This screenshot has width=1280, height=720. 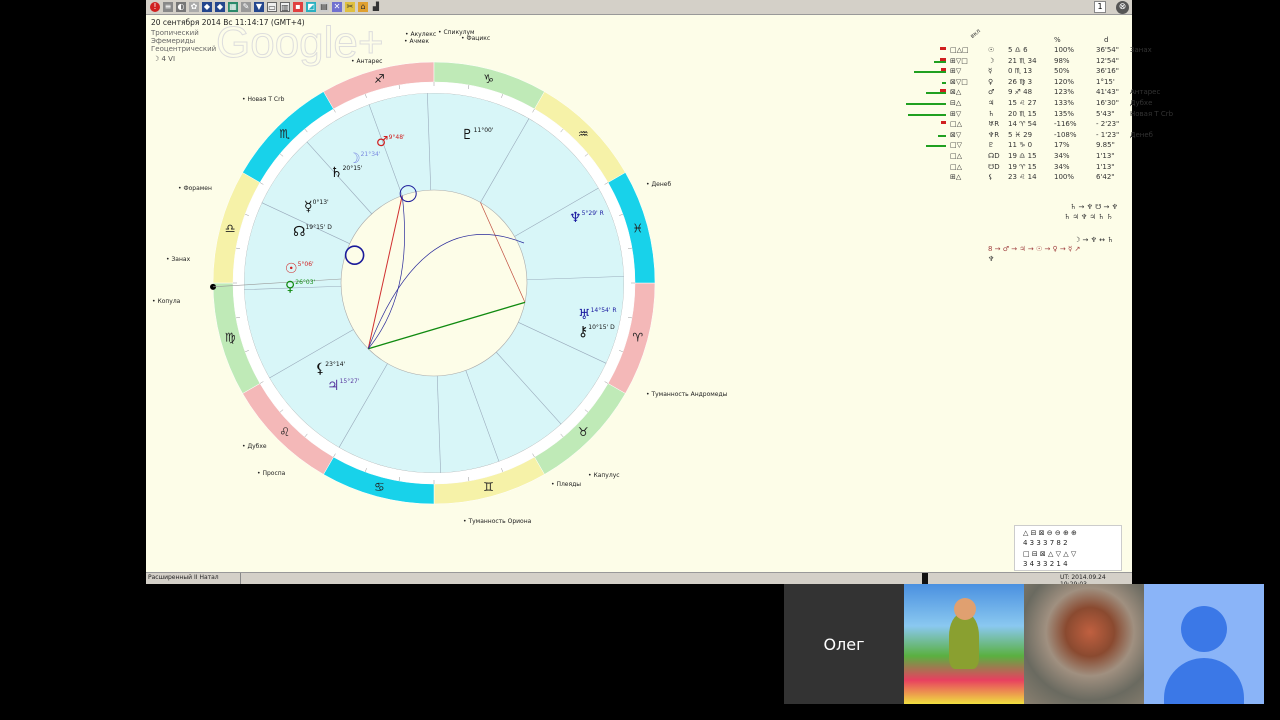 What do you see at coordinates (575, 218) in the screenshot?
I see `planet-glyph: ♆` at bounding box center [575, 218].